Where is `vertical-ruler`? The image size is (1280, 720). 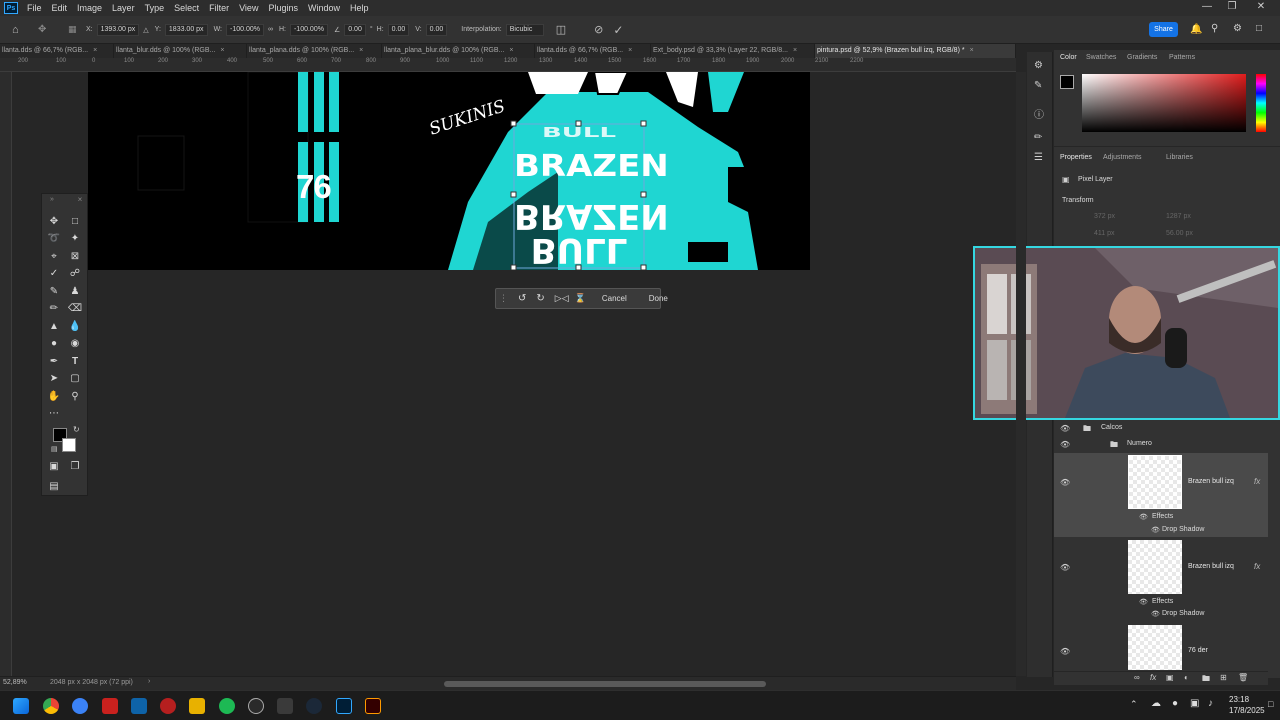
vertical-ruler is located at coordinates (6, 374).